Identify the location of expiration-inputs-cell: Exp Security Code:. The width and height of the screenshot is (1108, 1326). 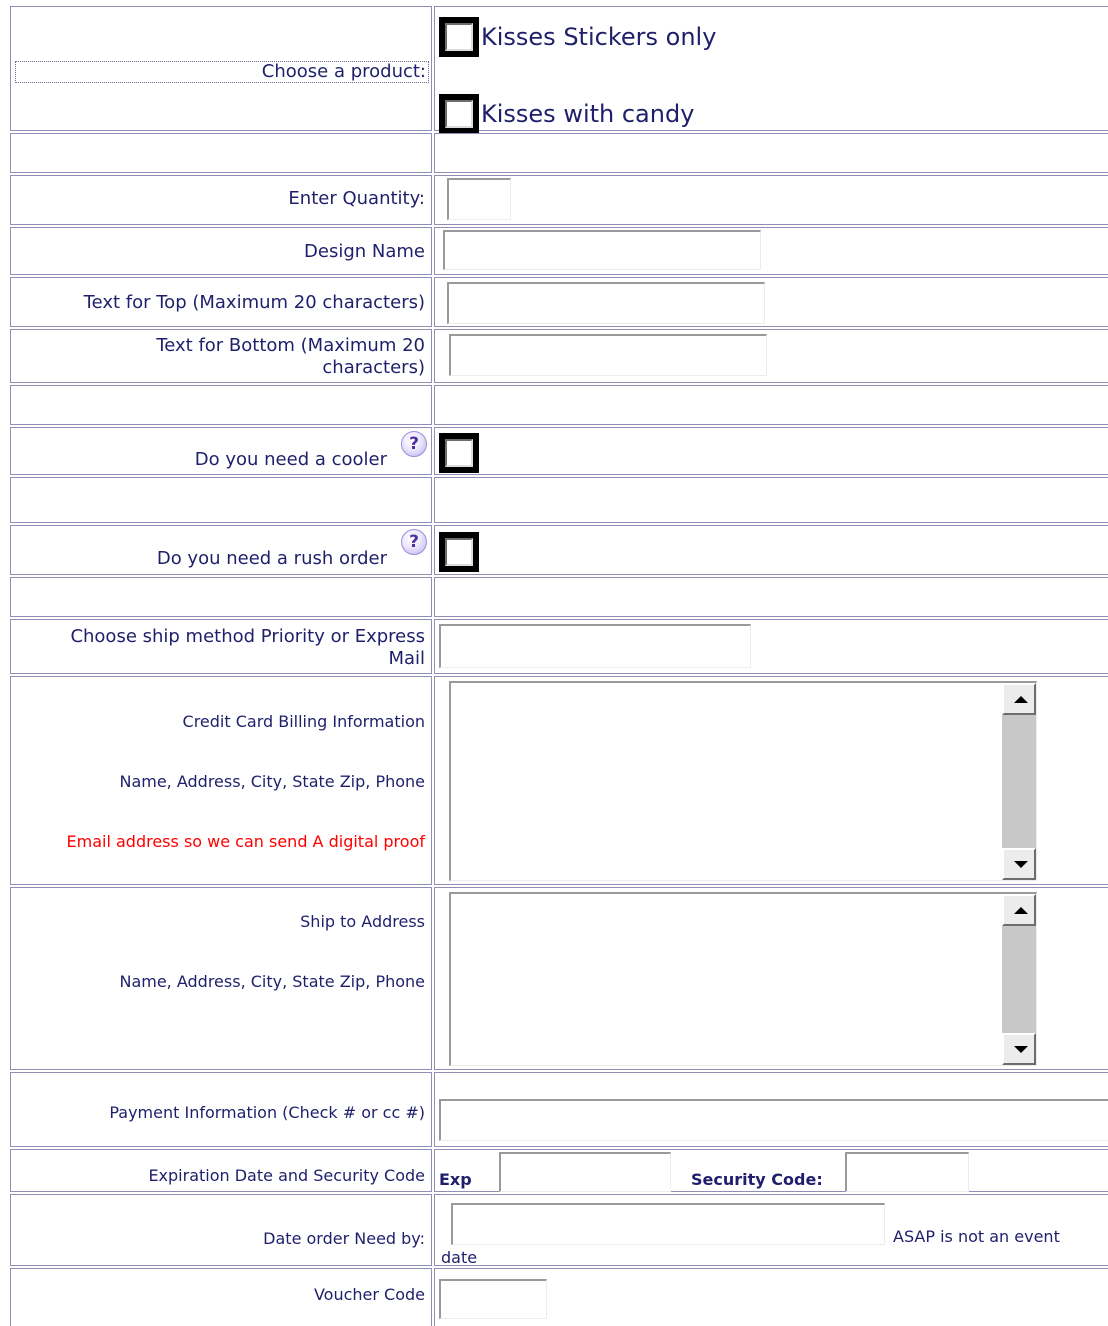
(771, 1170).